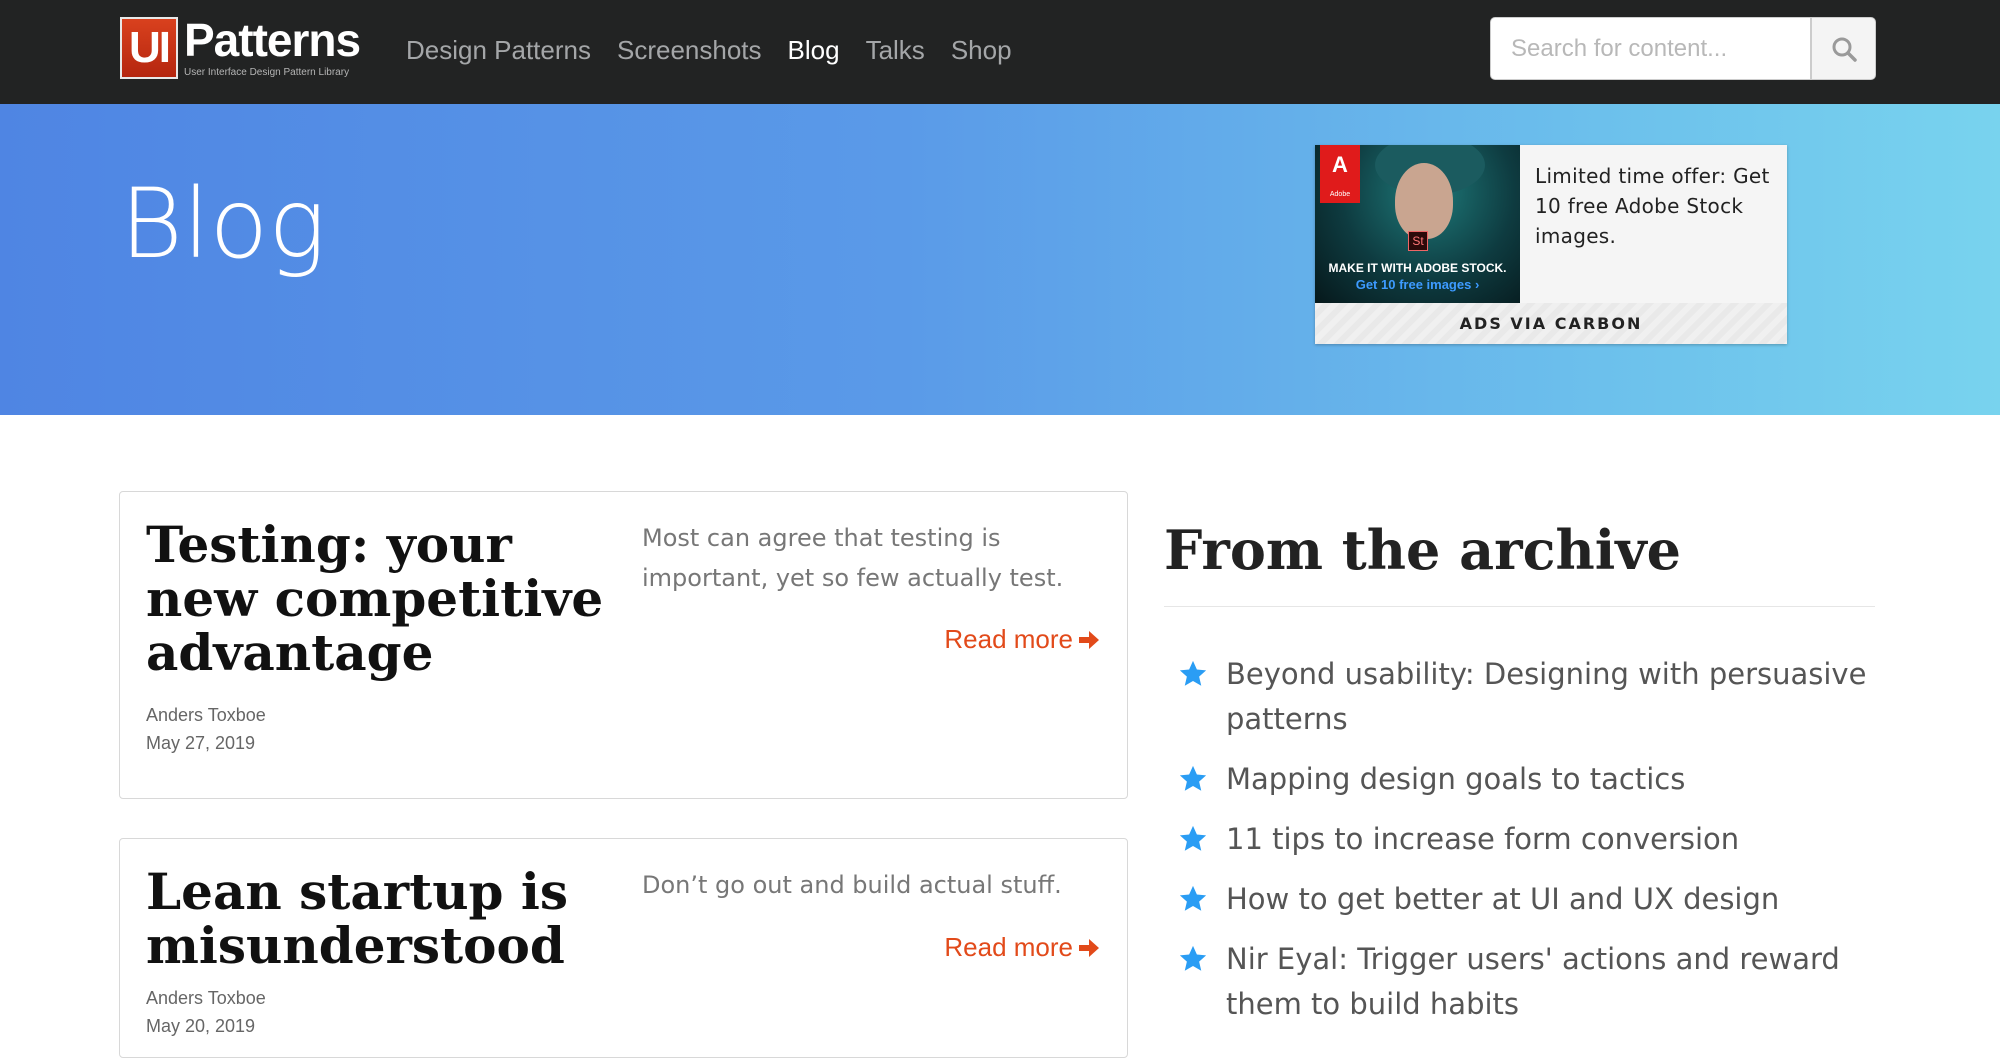 The image size is (2000, 1058). Describe the element at coordinates (223, 224) in the screenshot. I see `page-title: Blog` at that location.